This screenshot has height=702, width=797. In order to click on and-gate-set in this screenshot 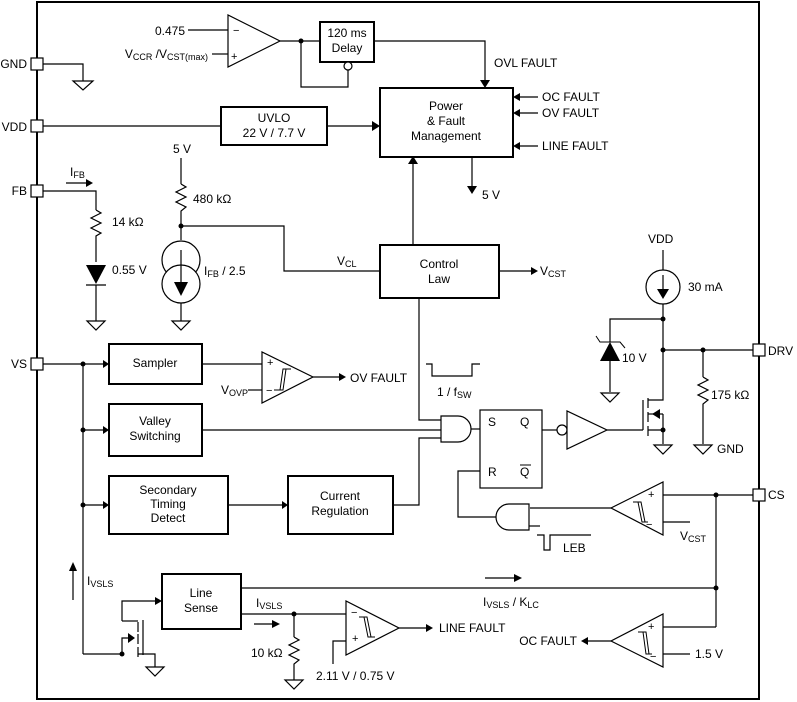, I will do `click(460, 429)`.